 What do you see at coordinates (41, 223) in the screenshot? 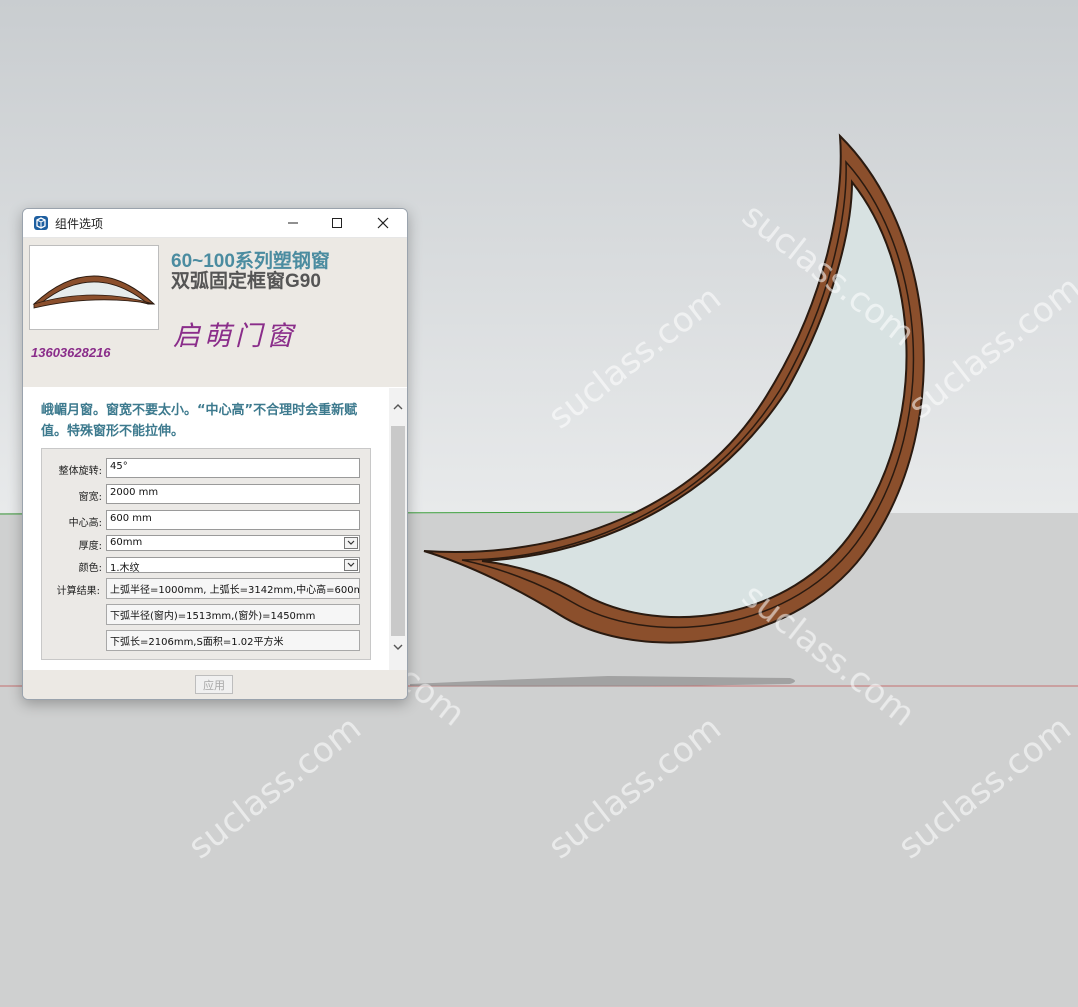
I see `sketchup-app-icon` at bounding box center [41, 223].